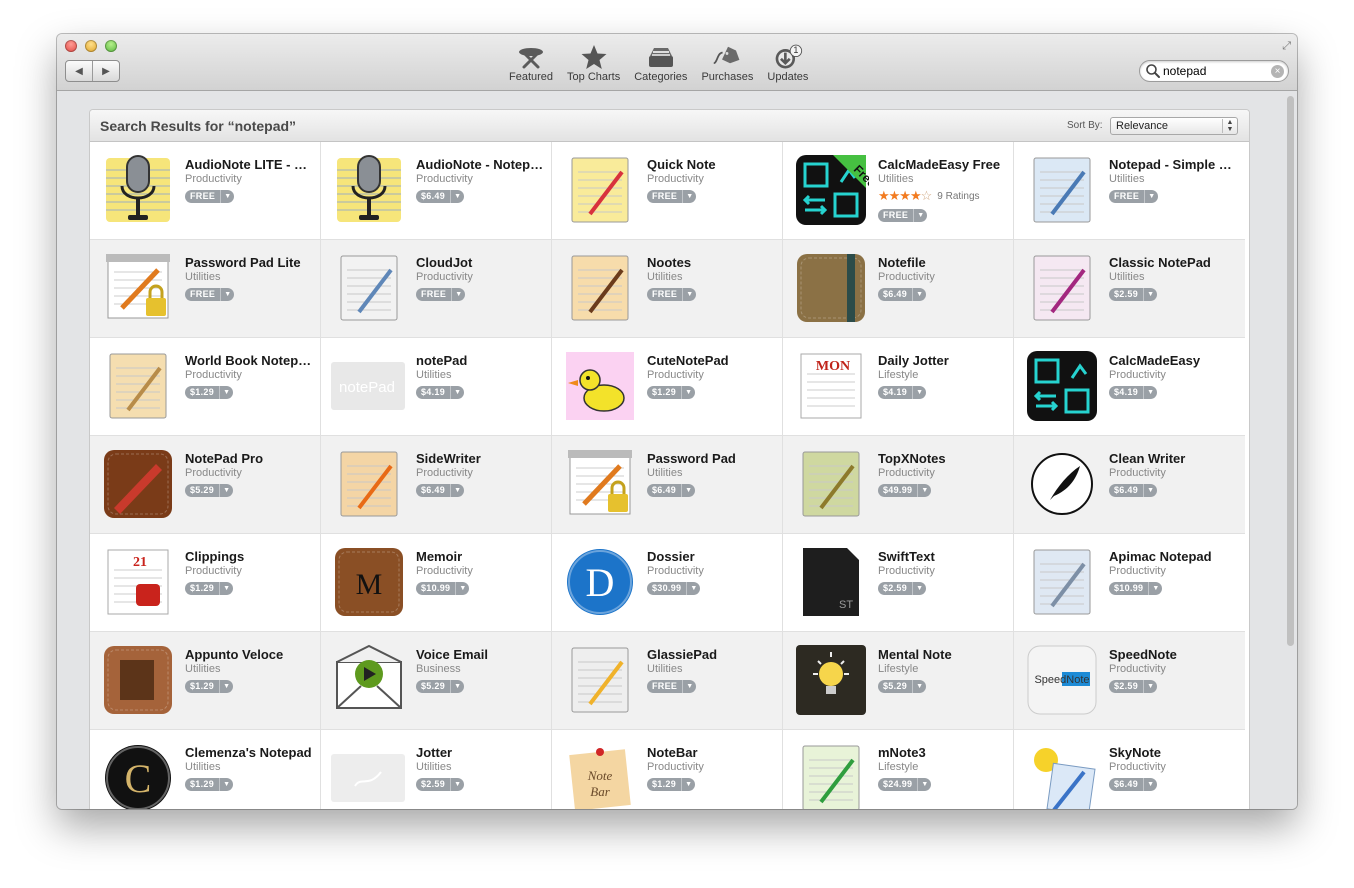  Describe the element at coordinates (660, 65) in the screenshot. I see `toolbar-categories: Categories` at that location.